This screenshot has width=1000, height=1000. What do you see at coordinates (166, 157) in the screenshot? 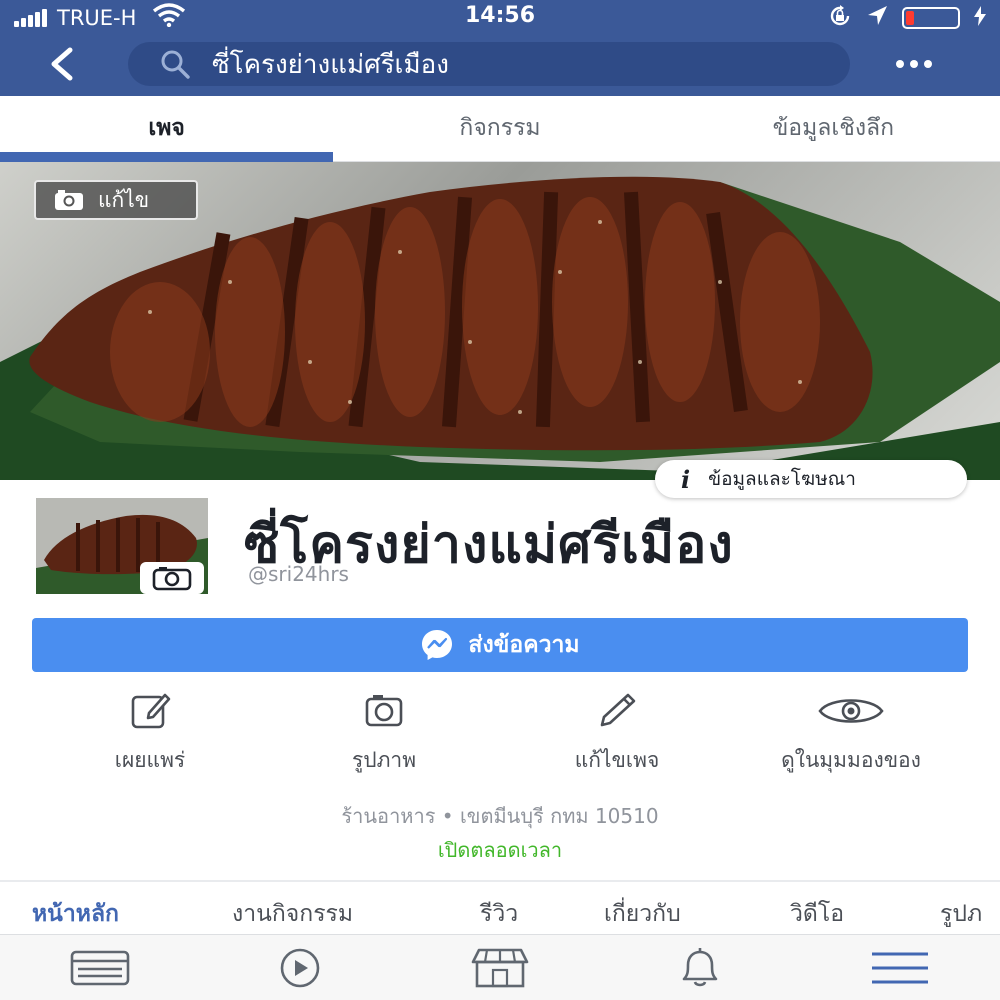
I see `active-tab-indicator` at bounding box center [166, 157].